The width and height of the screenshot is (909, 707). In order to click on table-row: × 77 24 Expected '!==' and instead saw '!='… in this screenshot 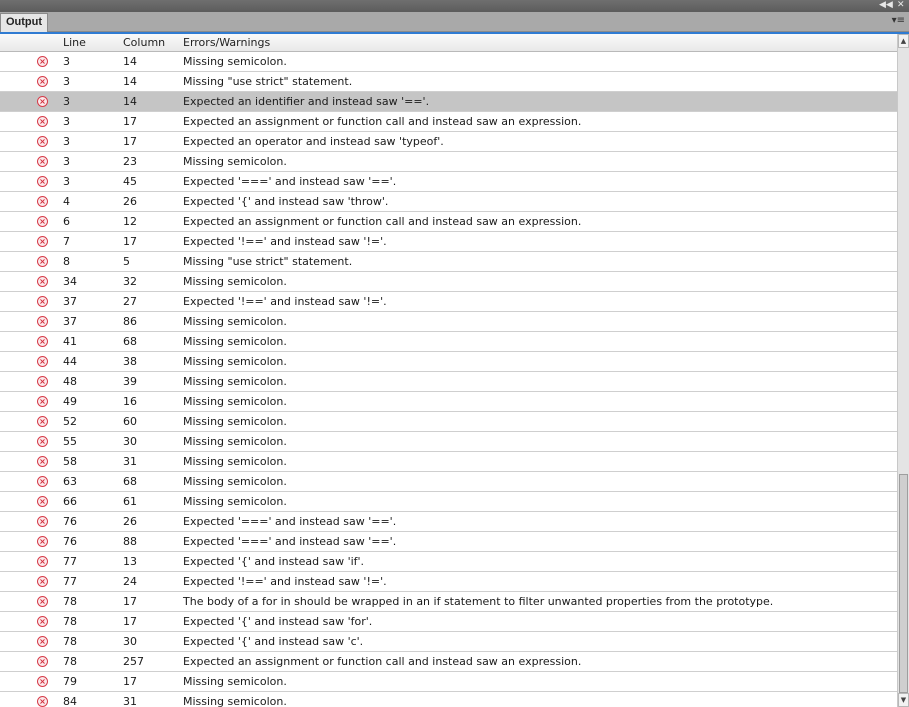, I will do `click(448, 582)`.